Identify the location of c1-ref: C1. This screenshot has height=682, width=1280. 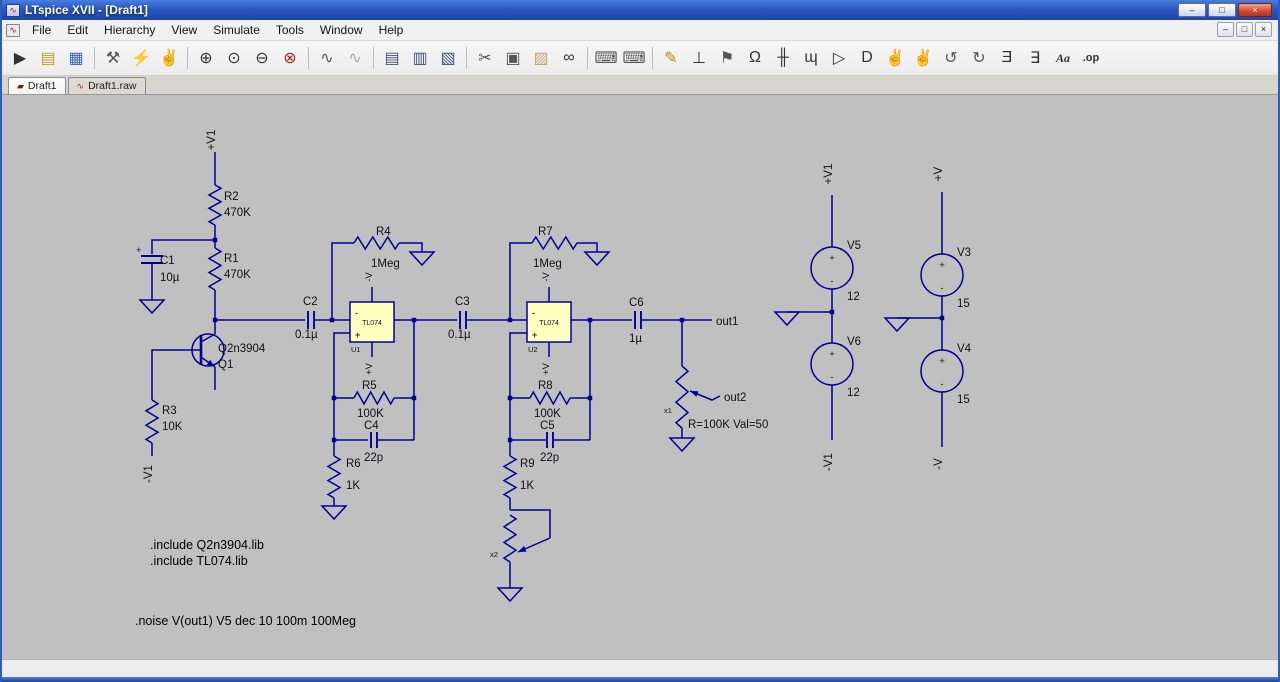
(167, 261).